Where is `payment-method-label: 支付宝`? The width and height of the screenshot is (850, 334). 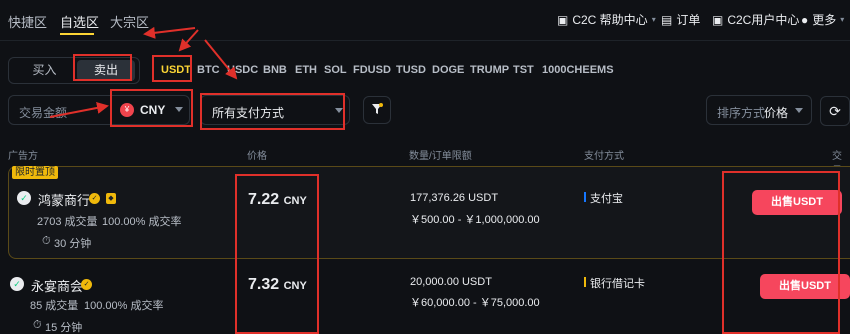 payment-method-label: 支付宝 is located at coordinates (606, 199).